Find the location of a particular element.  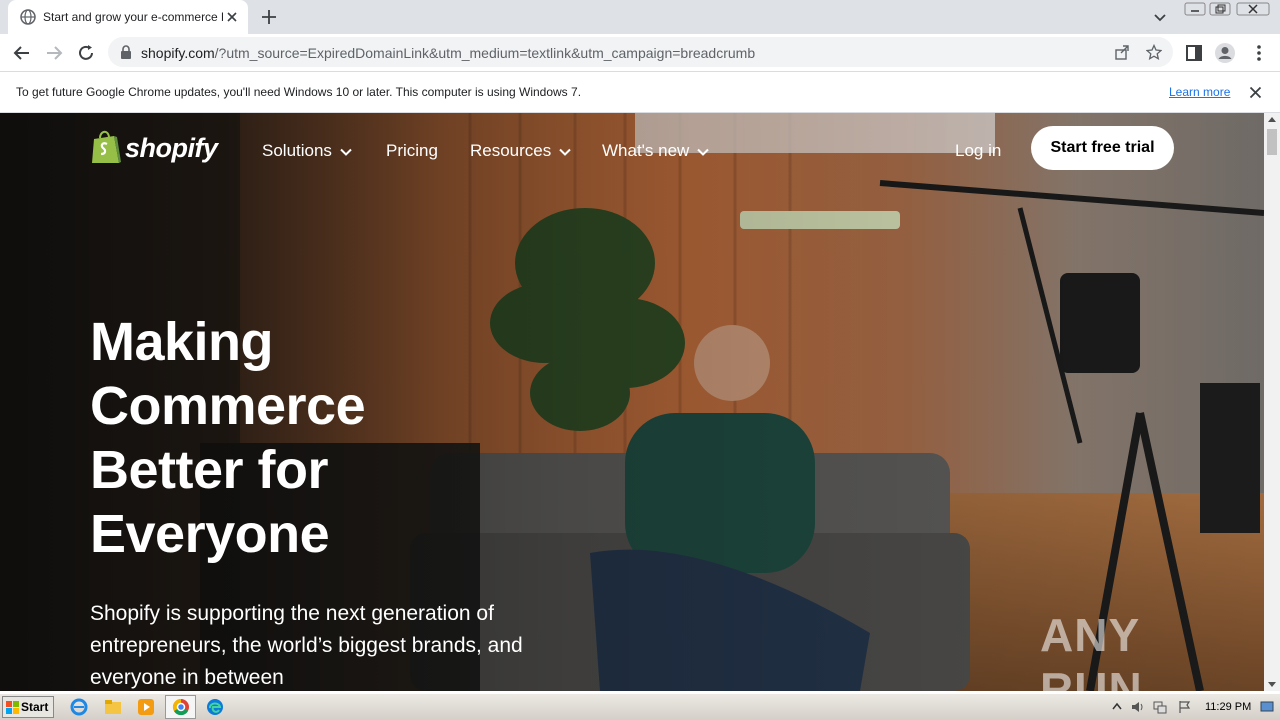

login-link: Log in is located at coordinates (978, 151).